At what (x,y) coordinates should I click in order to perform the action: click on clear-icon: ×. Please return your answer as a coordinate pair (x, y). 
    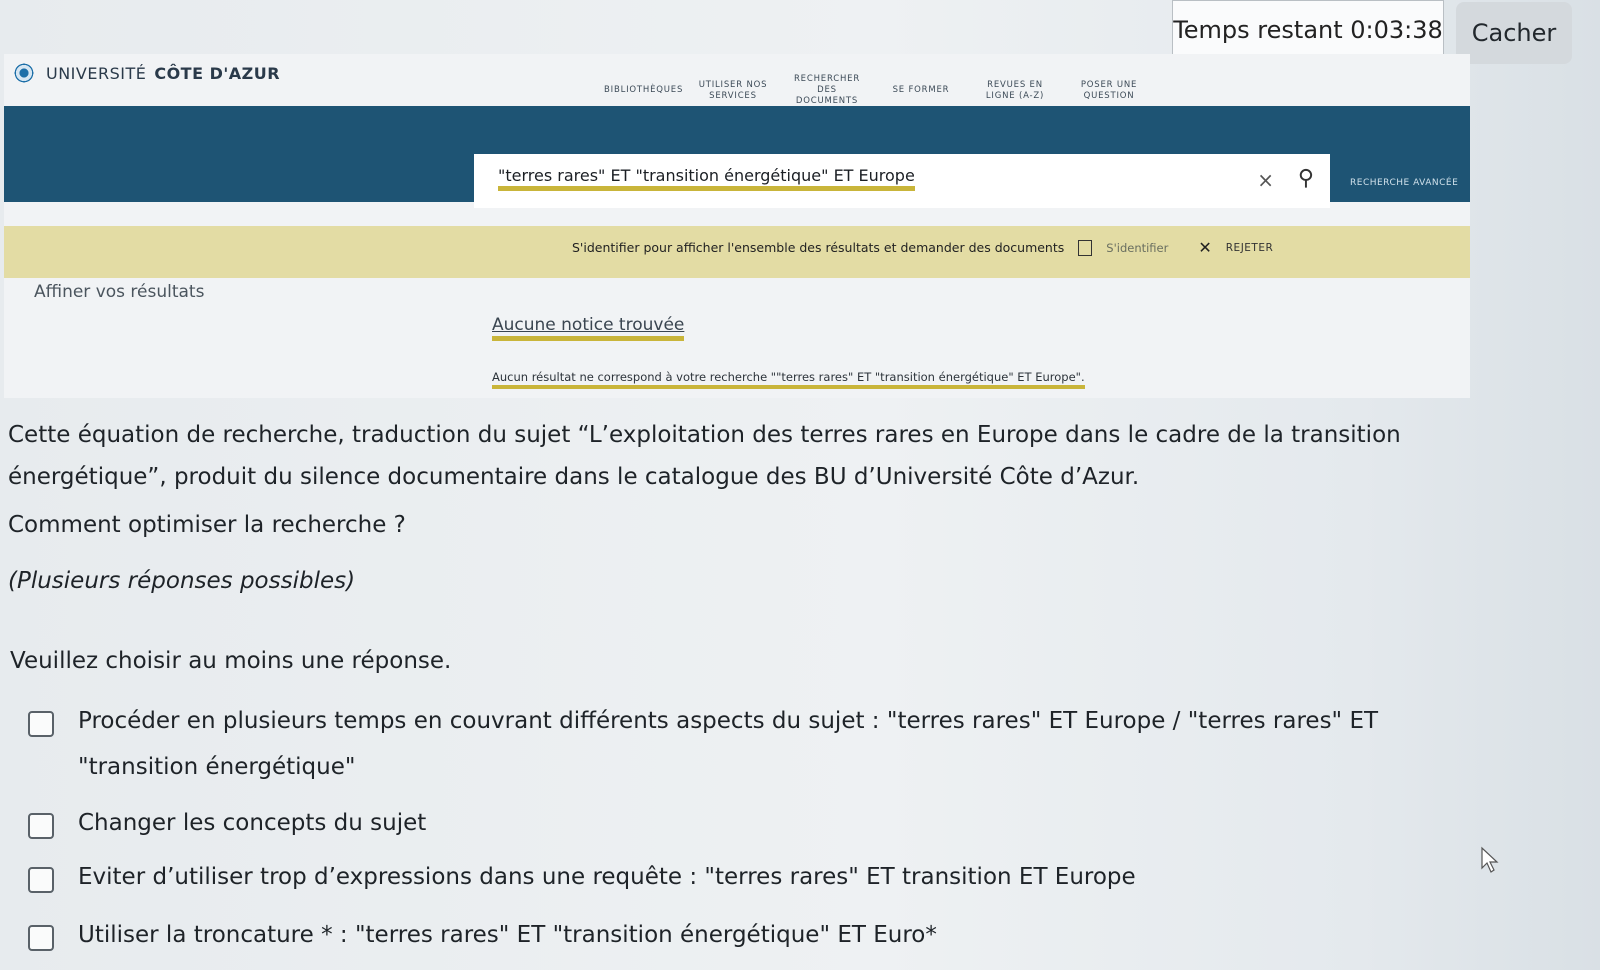
    Looking at the image, I should click on (1265, 180).